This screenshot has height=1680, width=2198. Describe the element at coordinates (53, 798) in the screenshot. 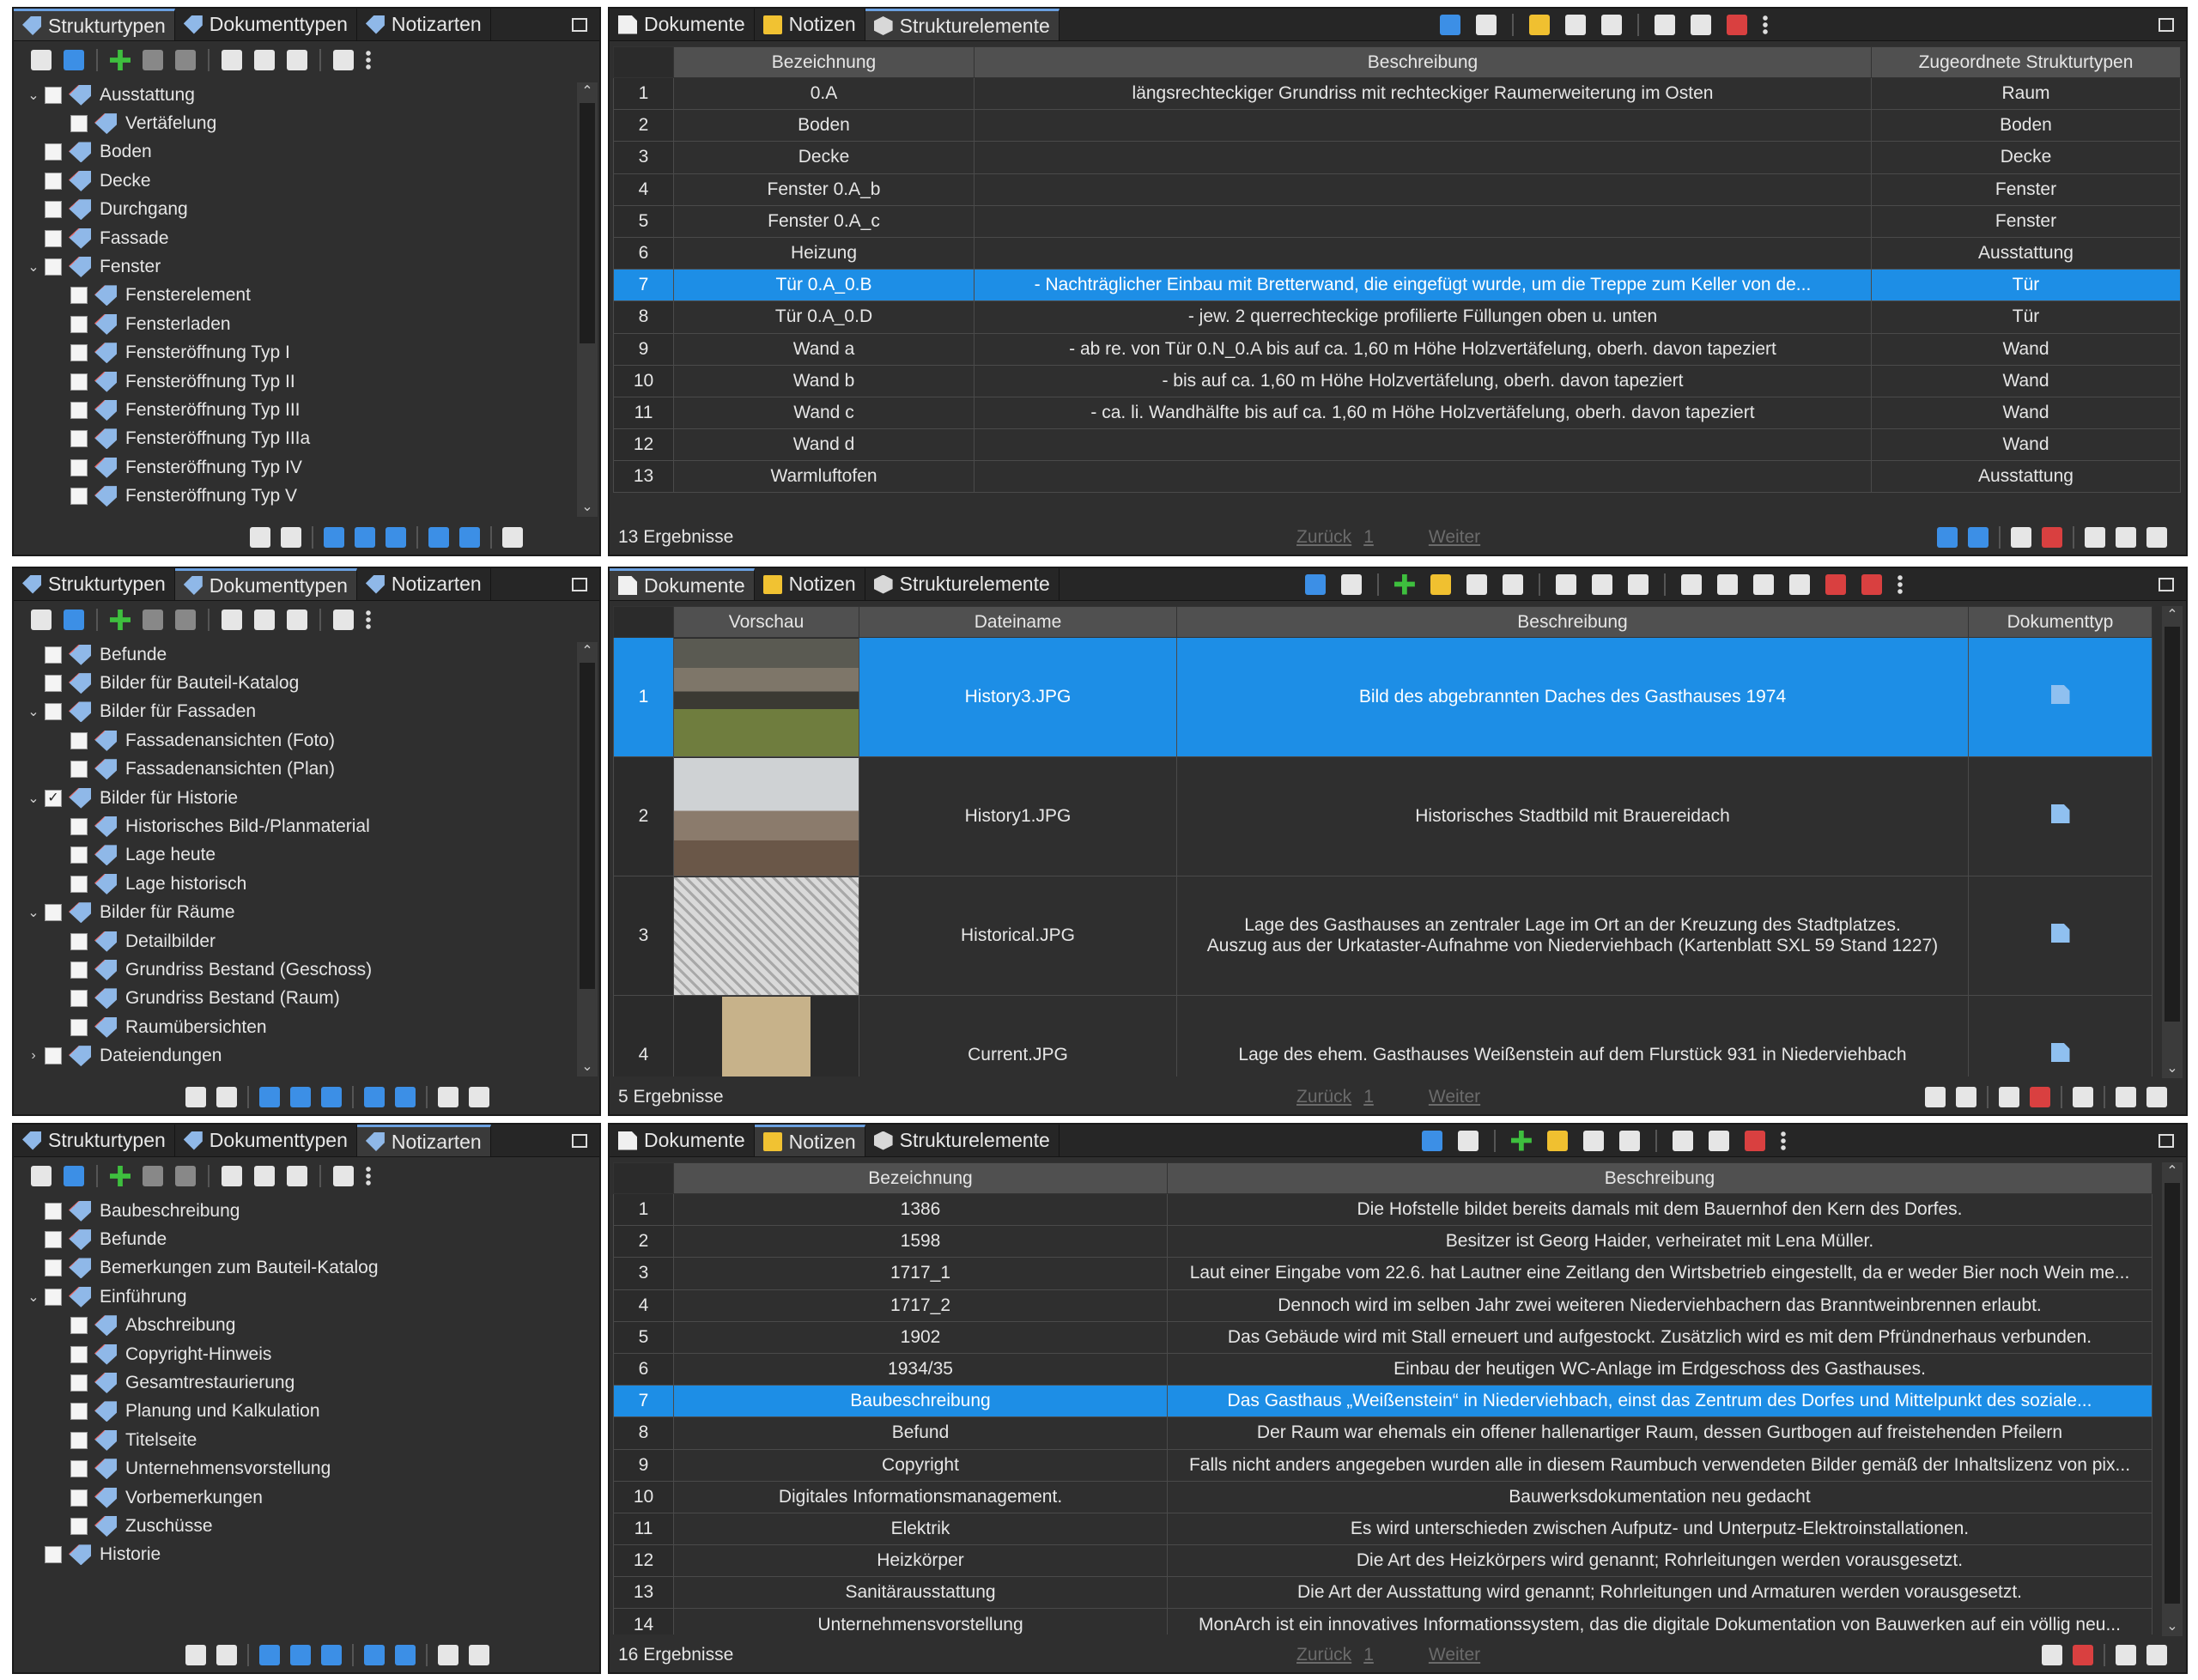

I see `tree-checkbox: ✓` at that location.